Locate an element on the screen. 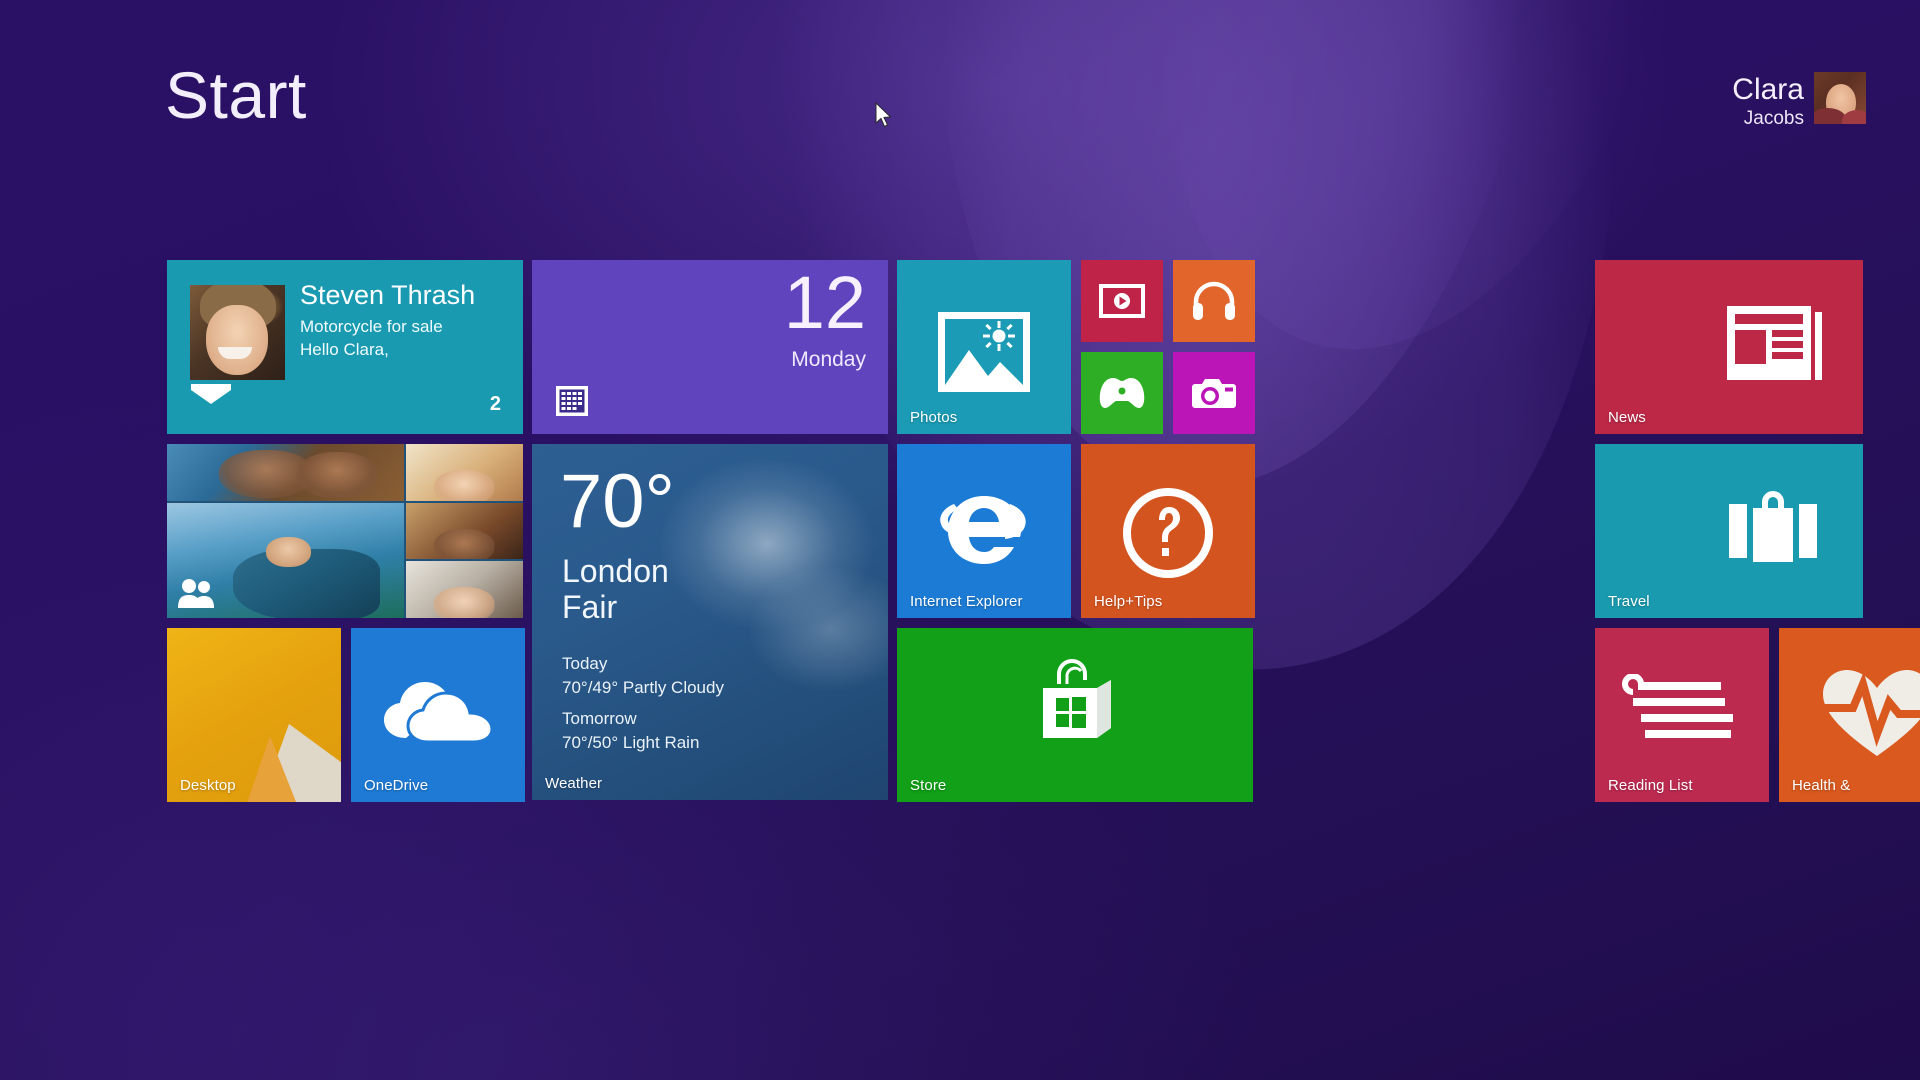 Image resolution: width=1920 pixels, height=1080 pixels. calendar-weekday: Monday is located at coordinates (828, 359).